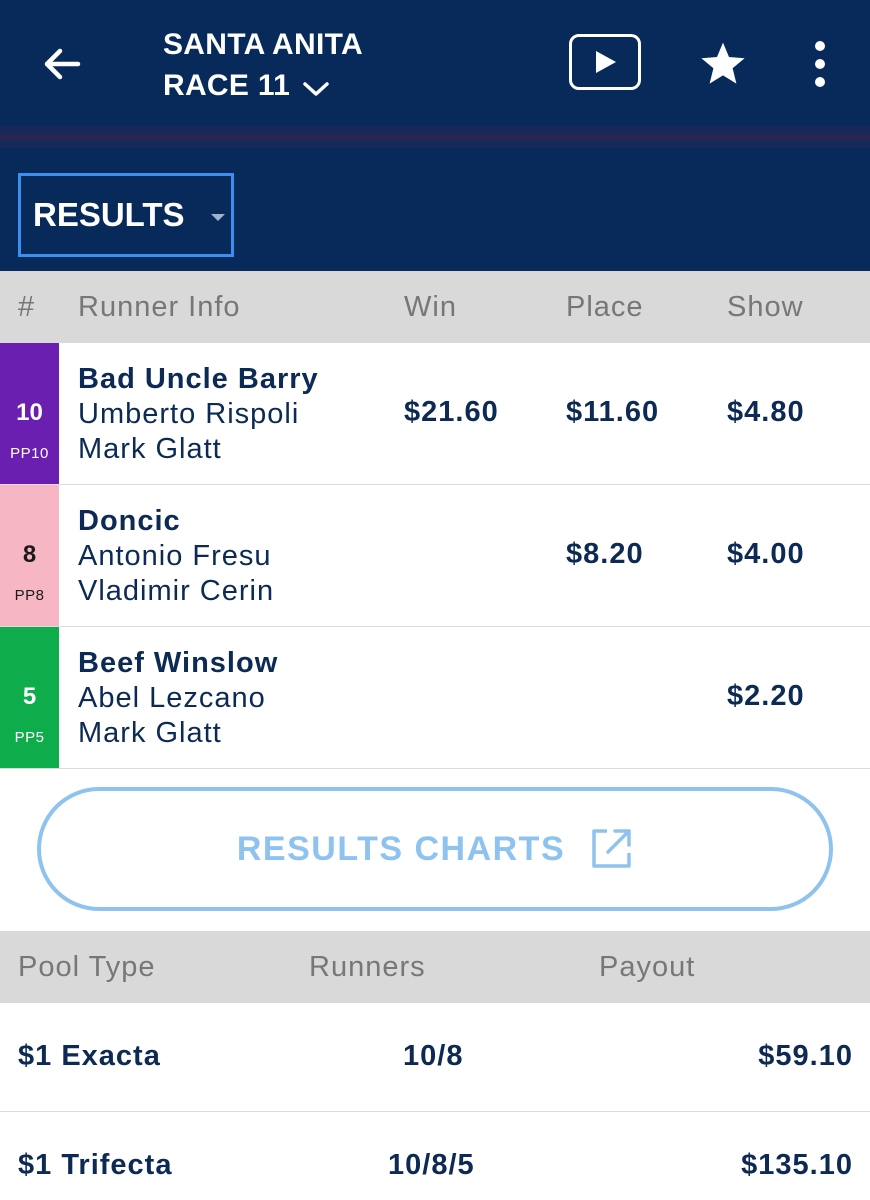 The image size is (870, 1200). I want to click on more-vertical-icon, so click(820, 46).